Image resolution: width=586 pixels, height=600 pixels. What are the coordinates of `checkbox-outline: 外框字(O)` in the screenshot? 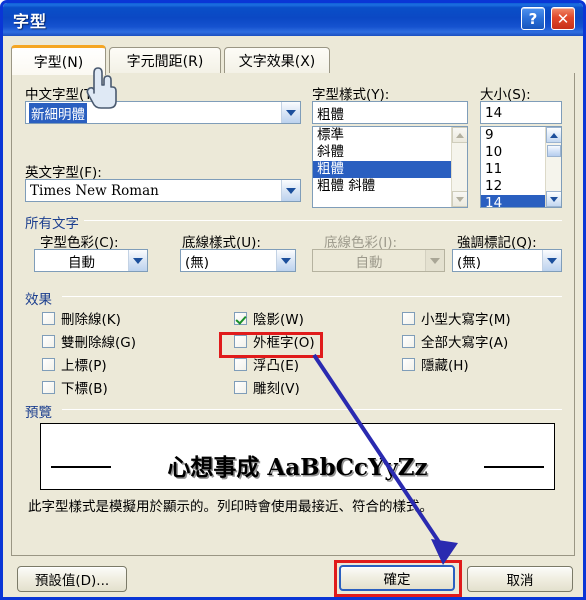 It's located at (274, 341).